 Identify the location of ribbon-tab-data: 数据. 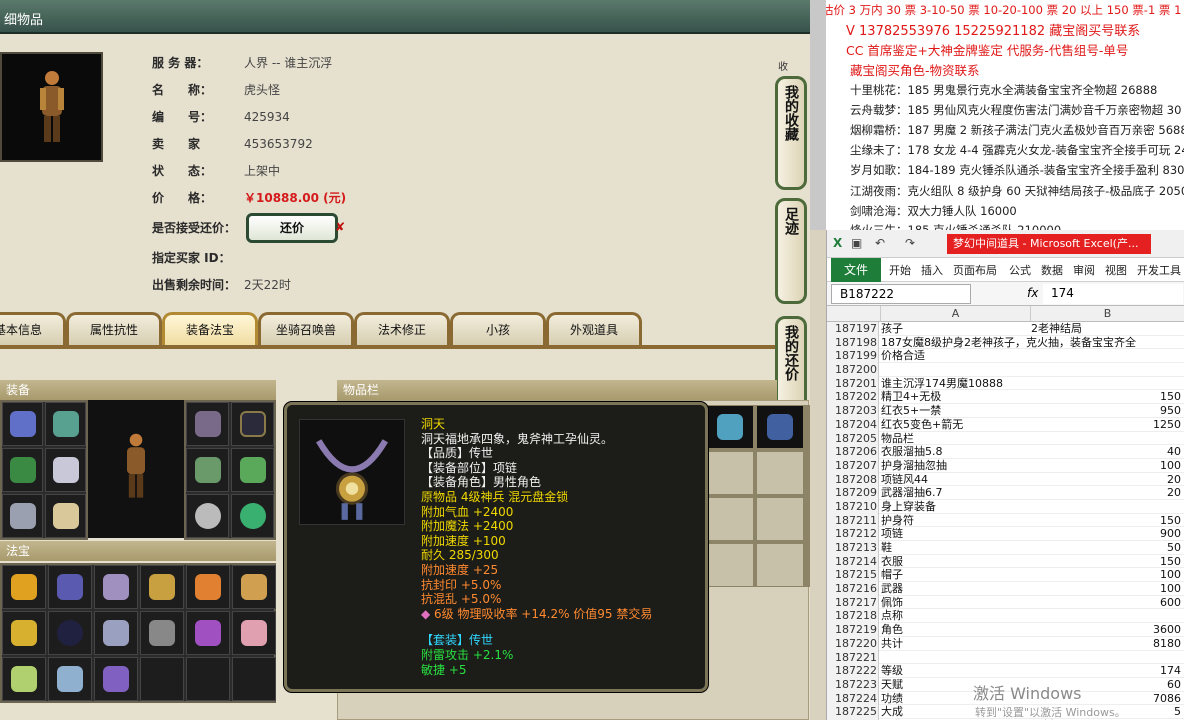
(1052, 270).